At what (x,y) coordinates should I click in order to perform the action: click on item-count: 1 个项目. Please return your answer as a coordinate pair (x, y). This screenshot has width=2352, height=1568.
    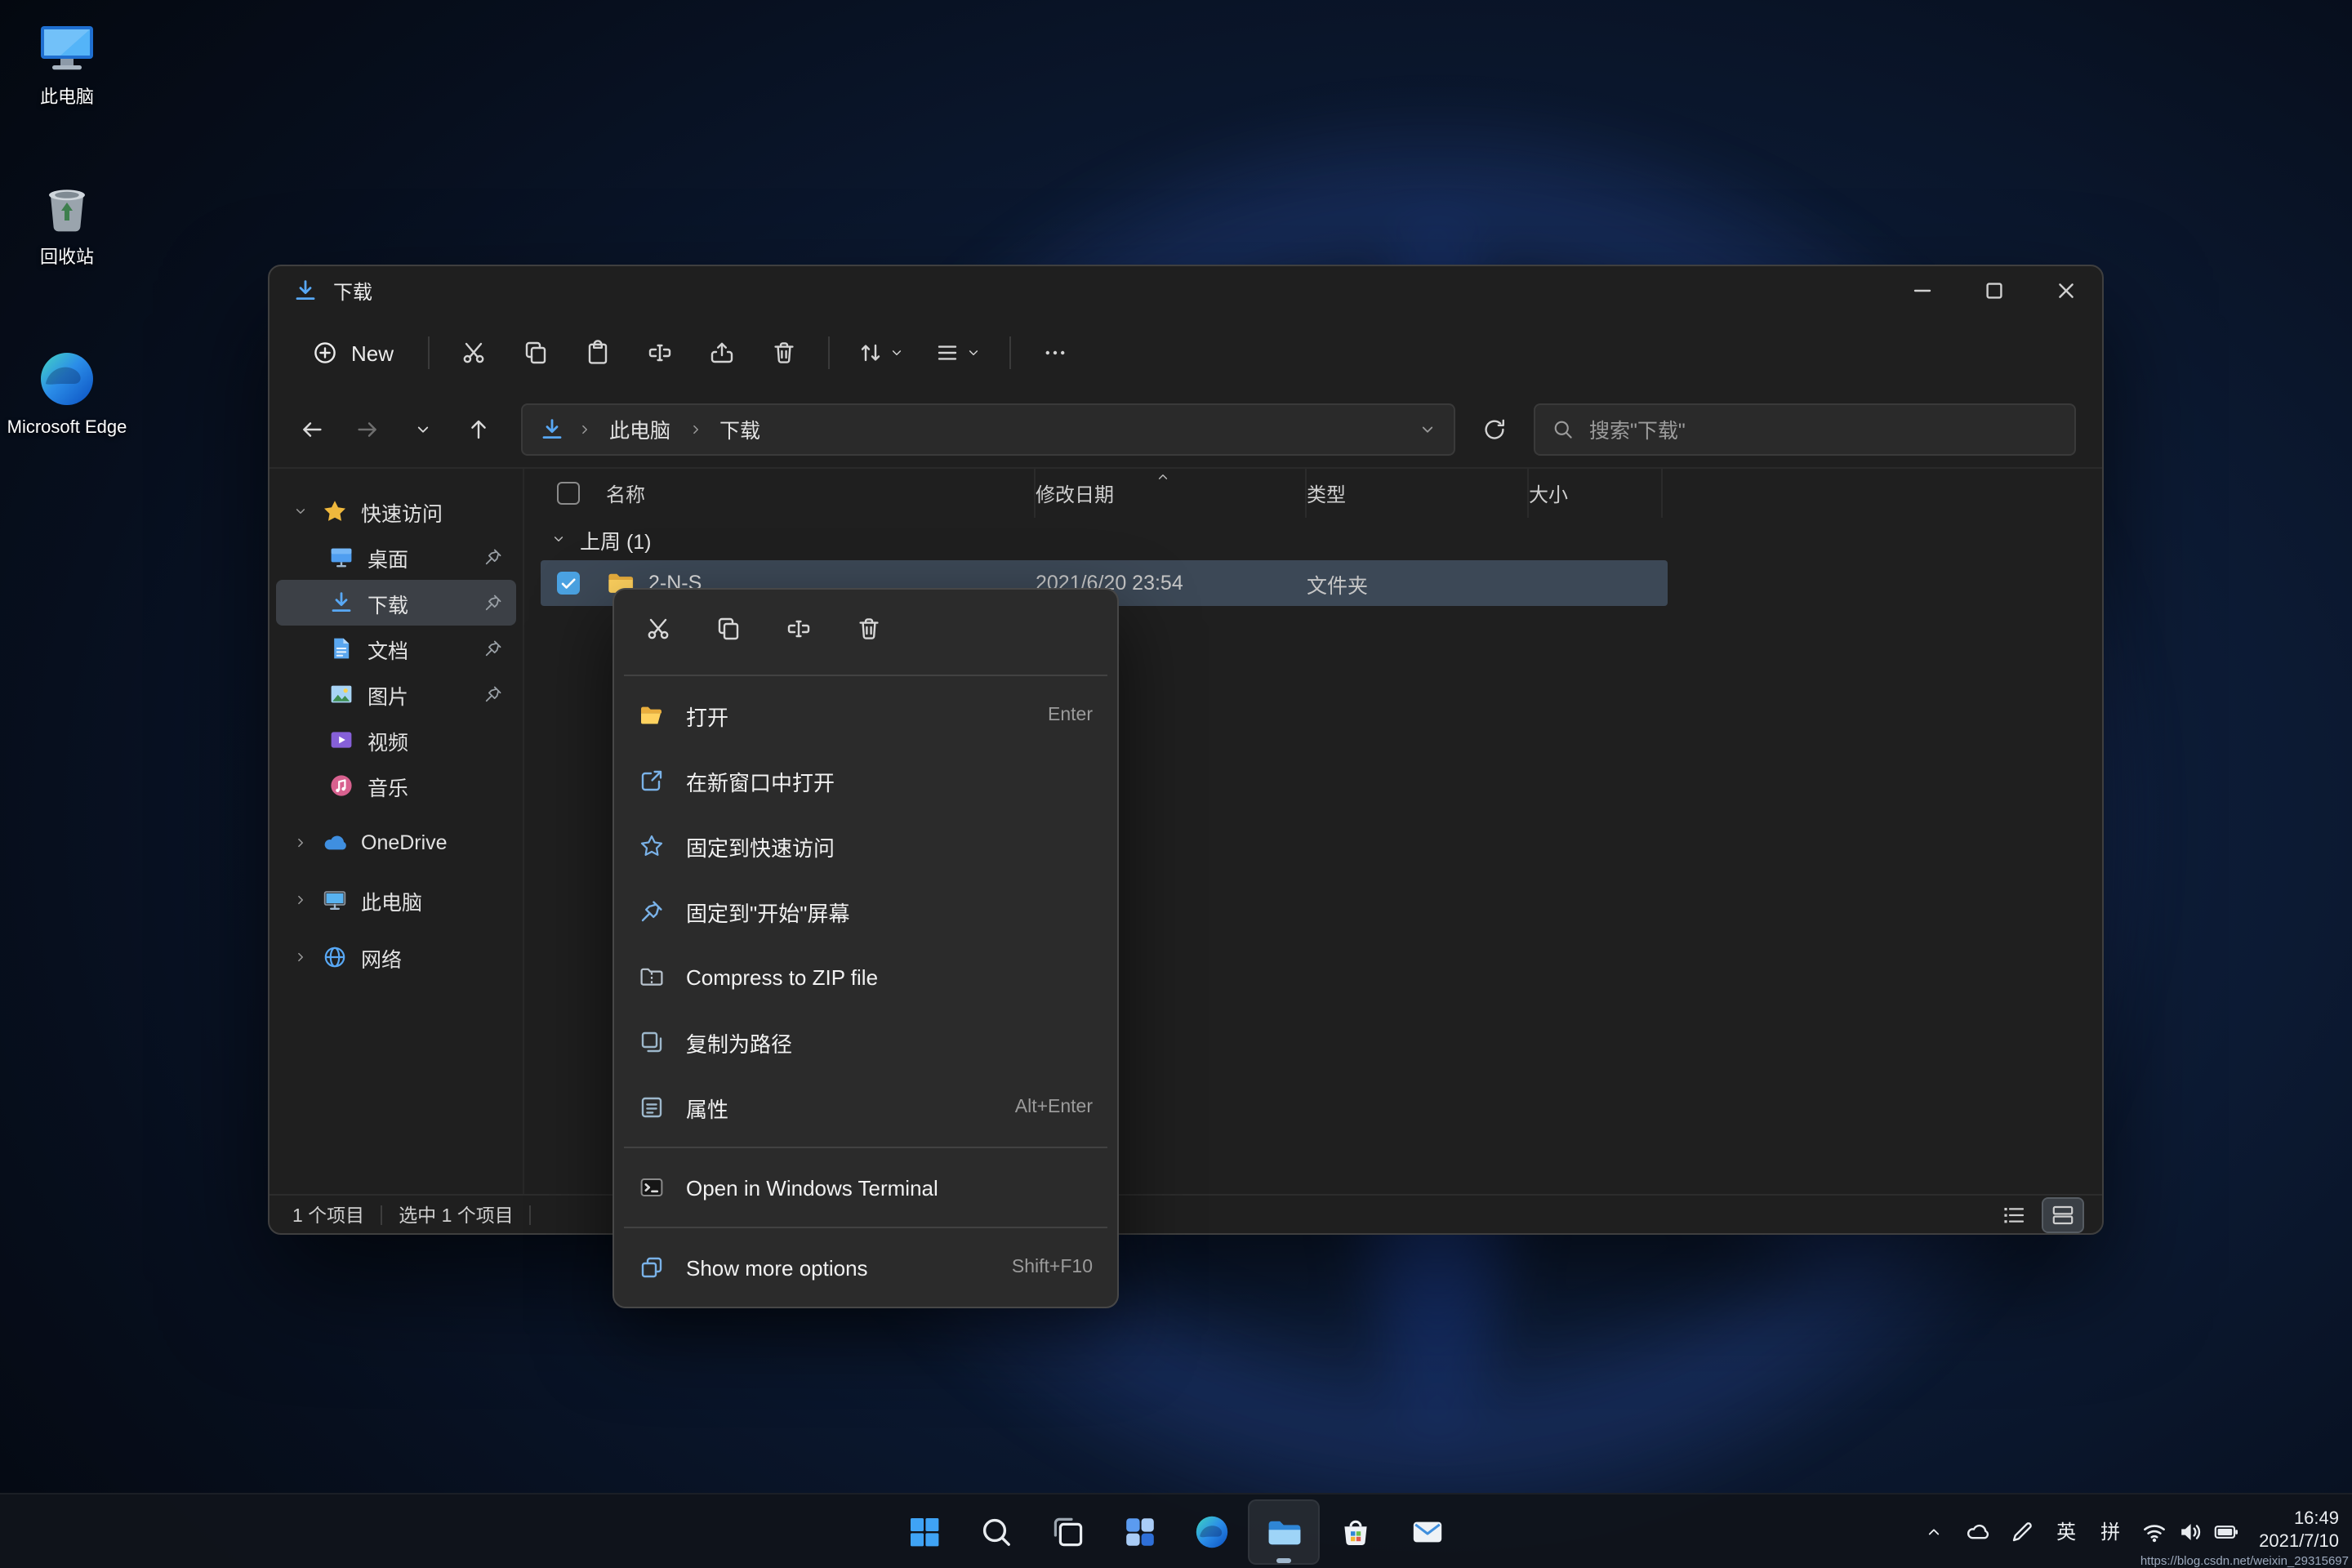
    Looking at the image, I should click on (328, 1216).